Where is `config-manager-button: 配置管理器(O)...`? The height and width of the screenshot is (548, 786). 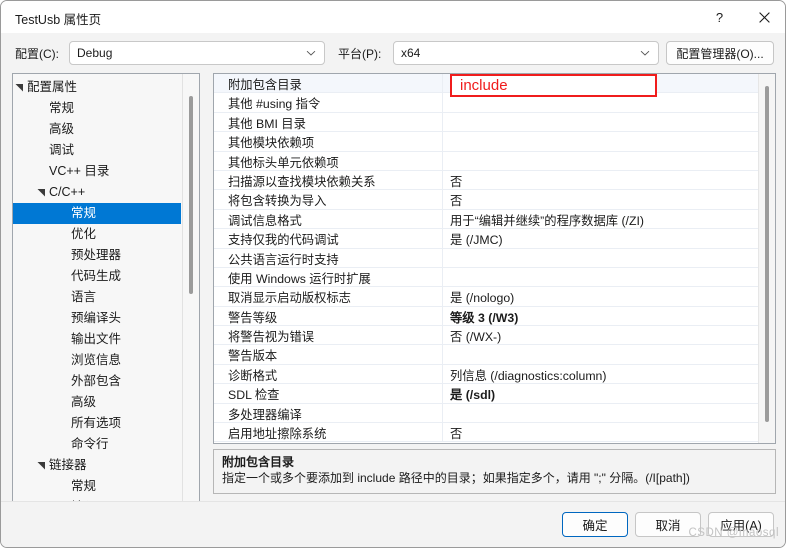 config-manager-button: 配置管理器(O)... is located at coordinates (720, 53).